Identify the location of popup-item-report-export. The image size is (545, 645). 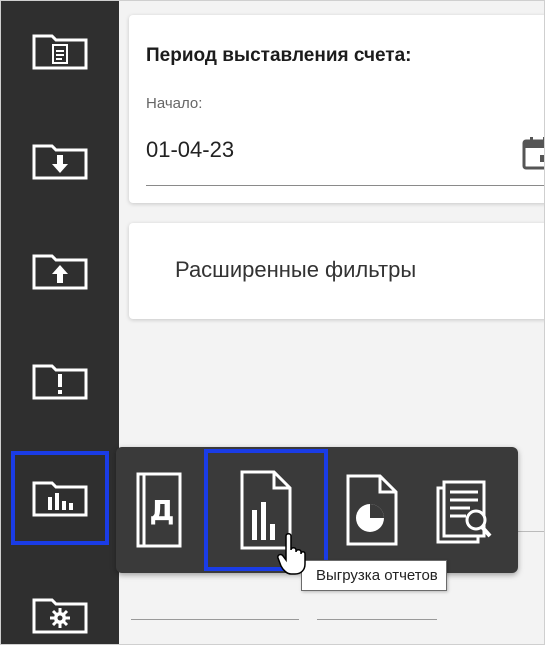
(266, 510).